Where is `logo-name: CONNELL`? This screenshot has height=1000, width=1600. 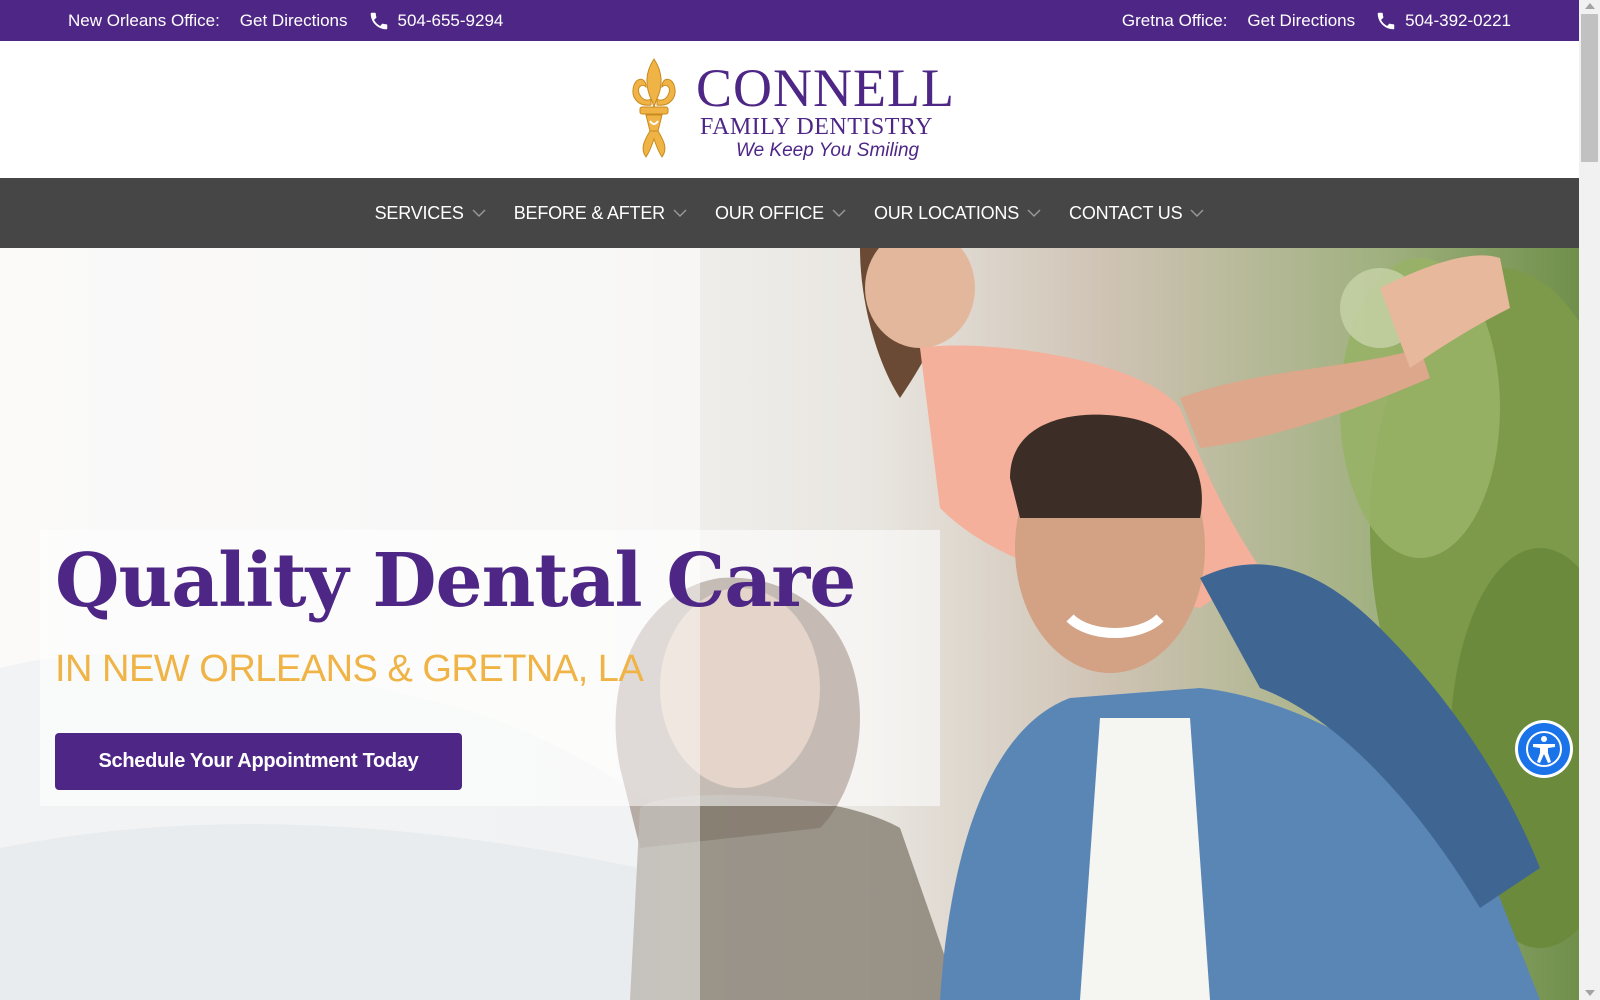
logo-name: CONNELL is located at coordinates (825, 88).